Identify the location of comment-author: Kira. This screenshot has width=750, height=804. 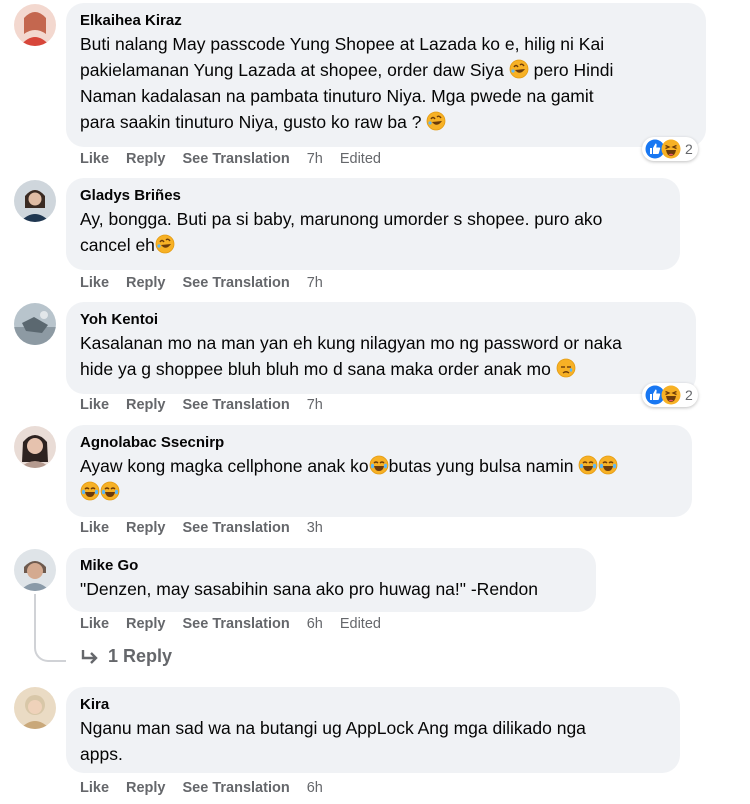
(373, 705).